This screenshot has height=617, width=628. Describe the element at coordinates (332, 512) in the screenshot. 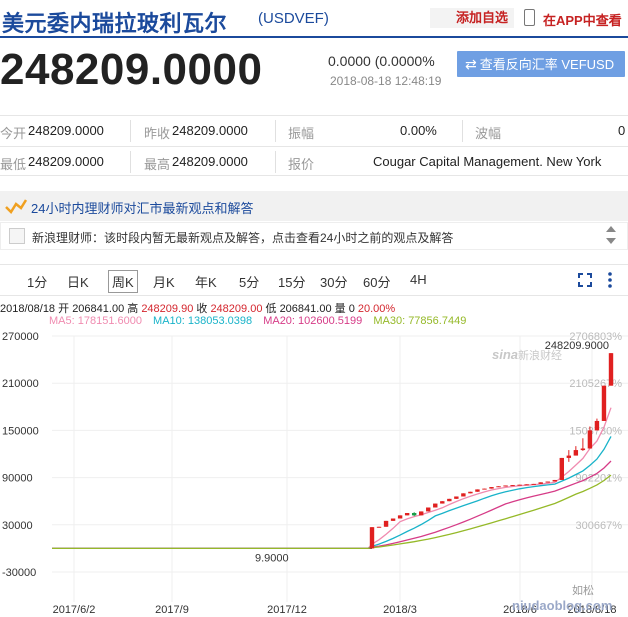

I see `ma30-line` at that location.